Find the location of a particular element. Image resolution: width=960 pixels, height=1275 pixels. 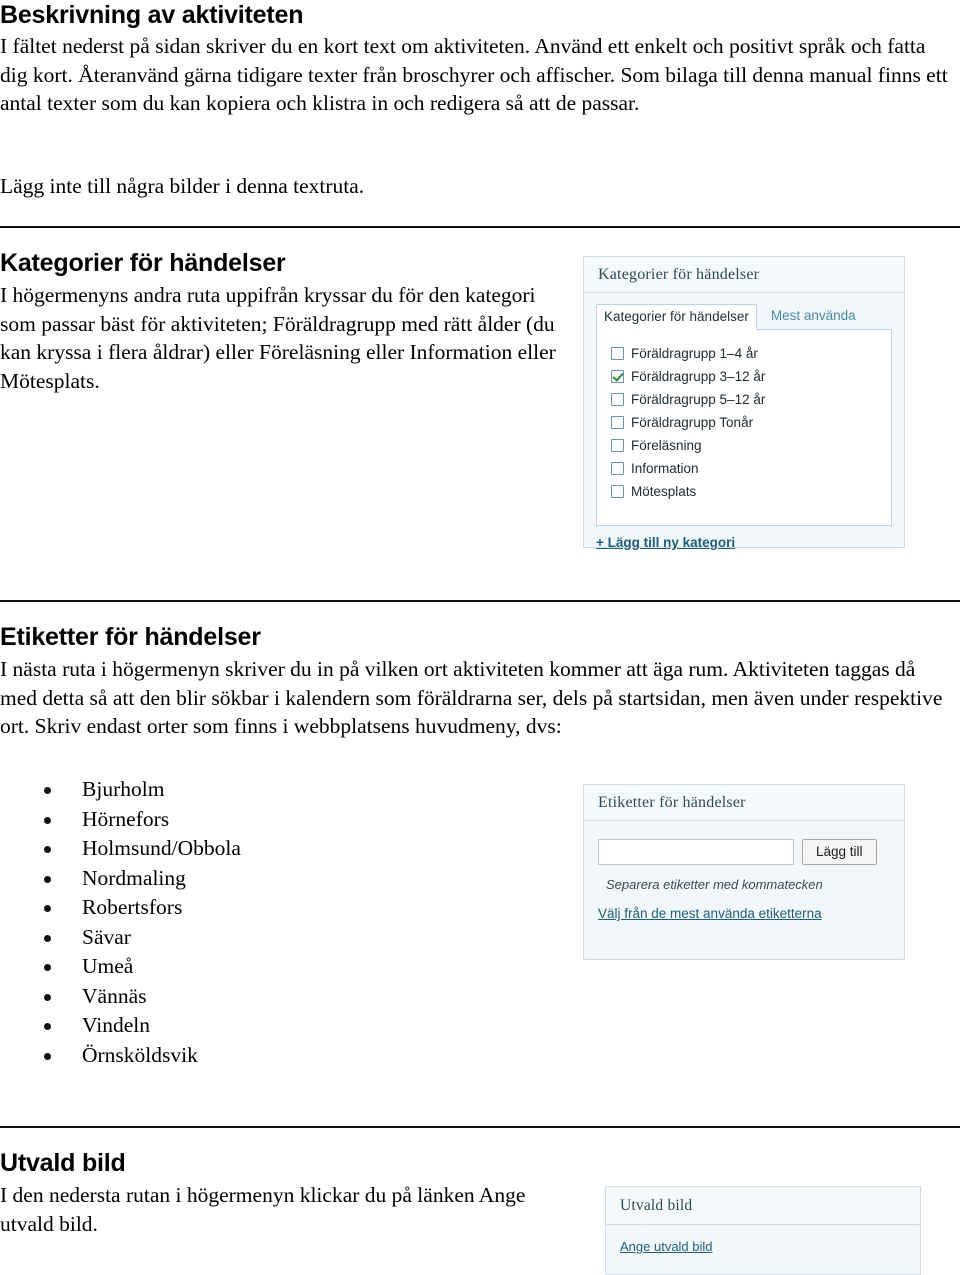

checkbox-label: Information is located at coordinates (665, 468).